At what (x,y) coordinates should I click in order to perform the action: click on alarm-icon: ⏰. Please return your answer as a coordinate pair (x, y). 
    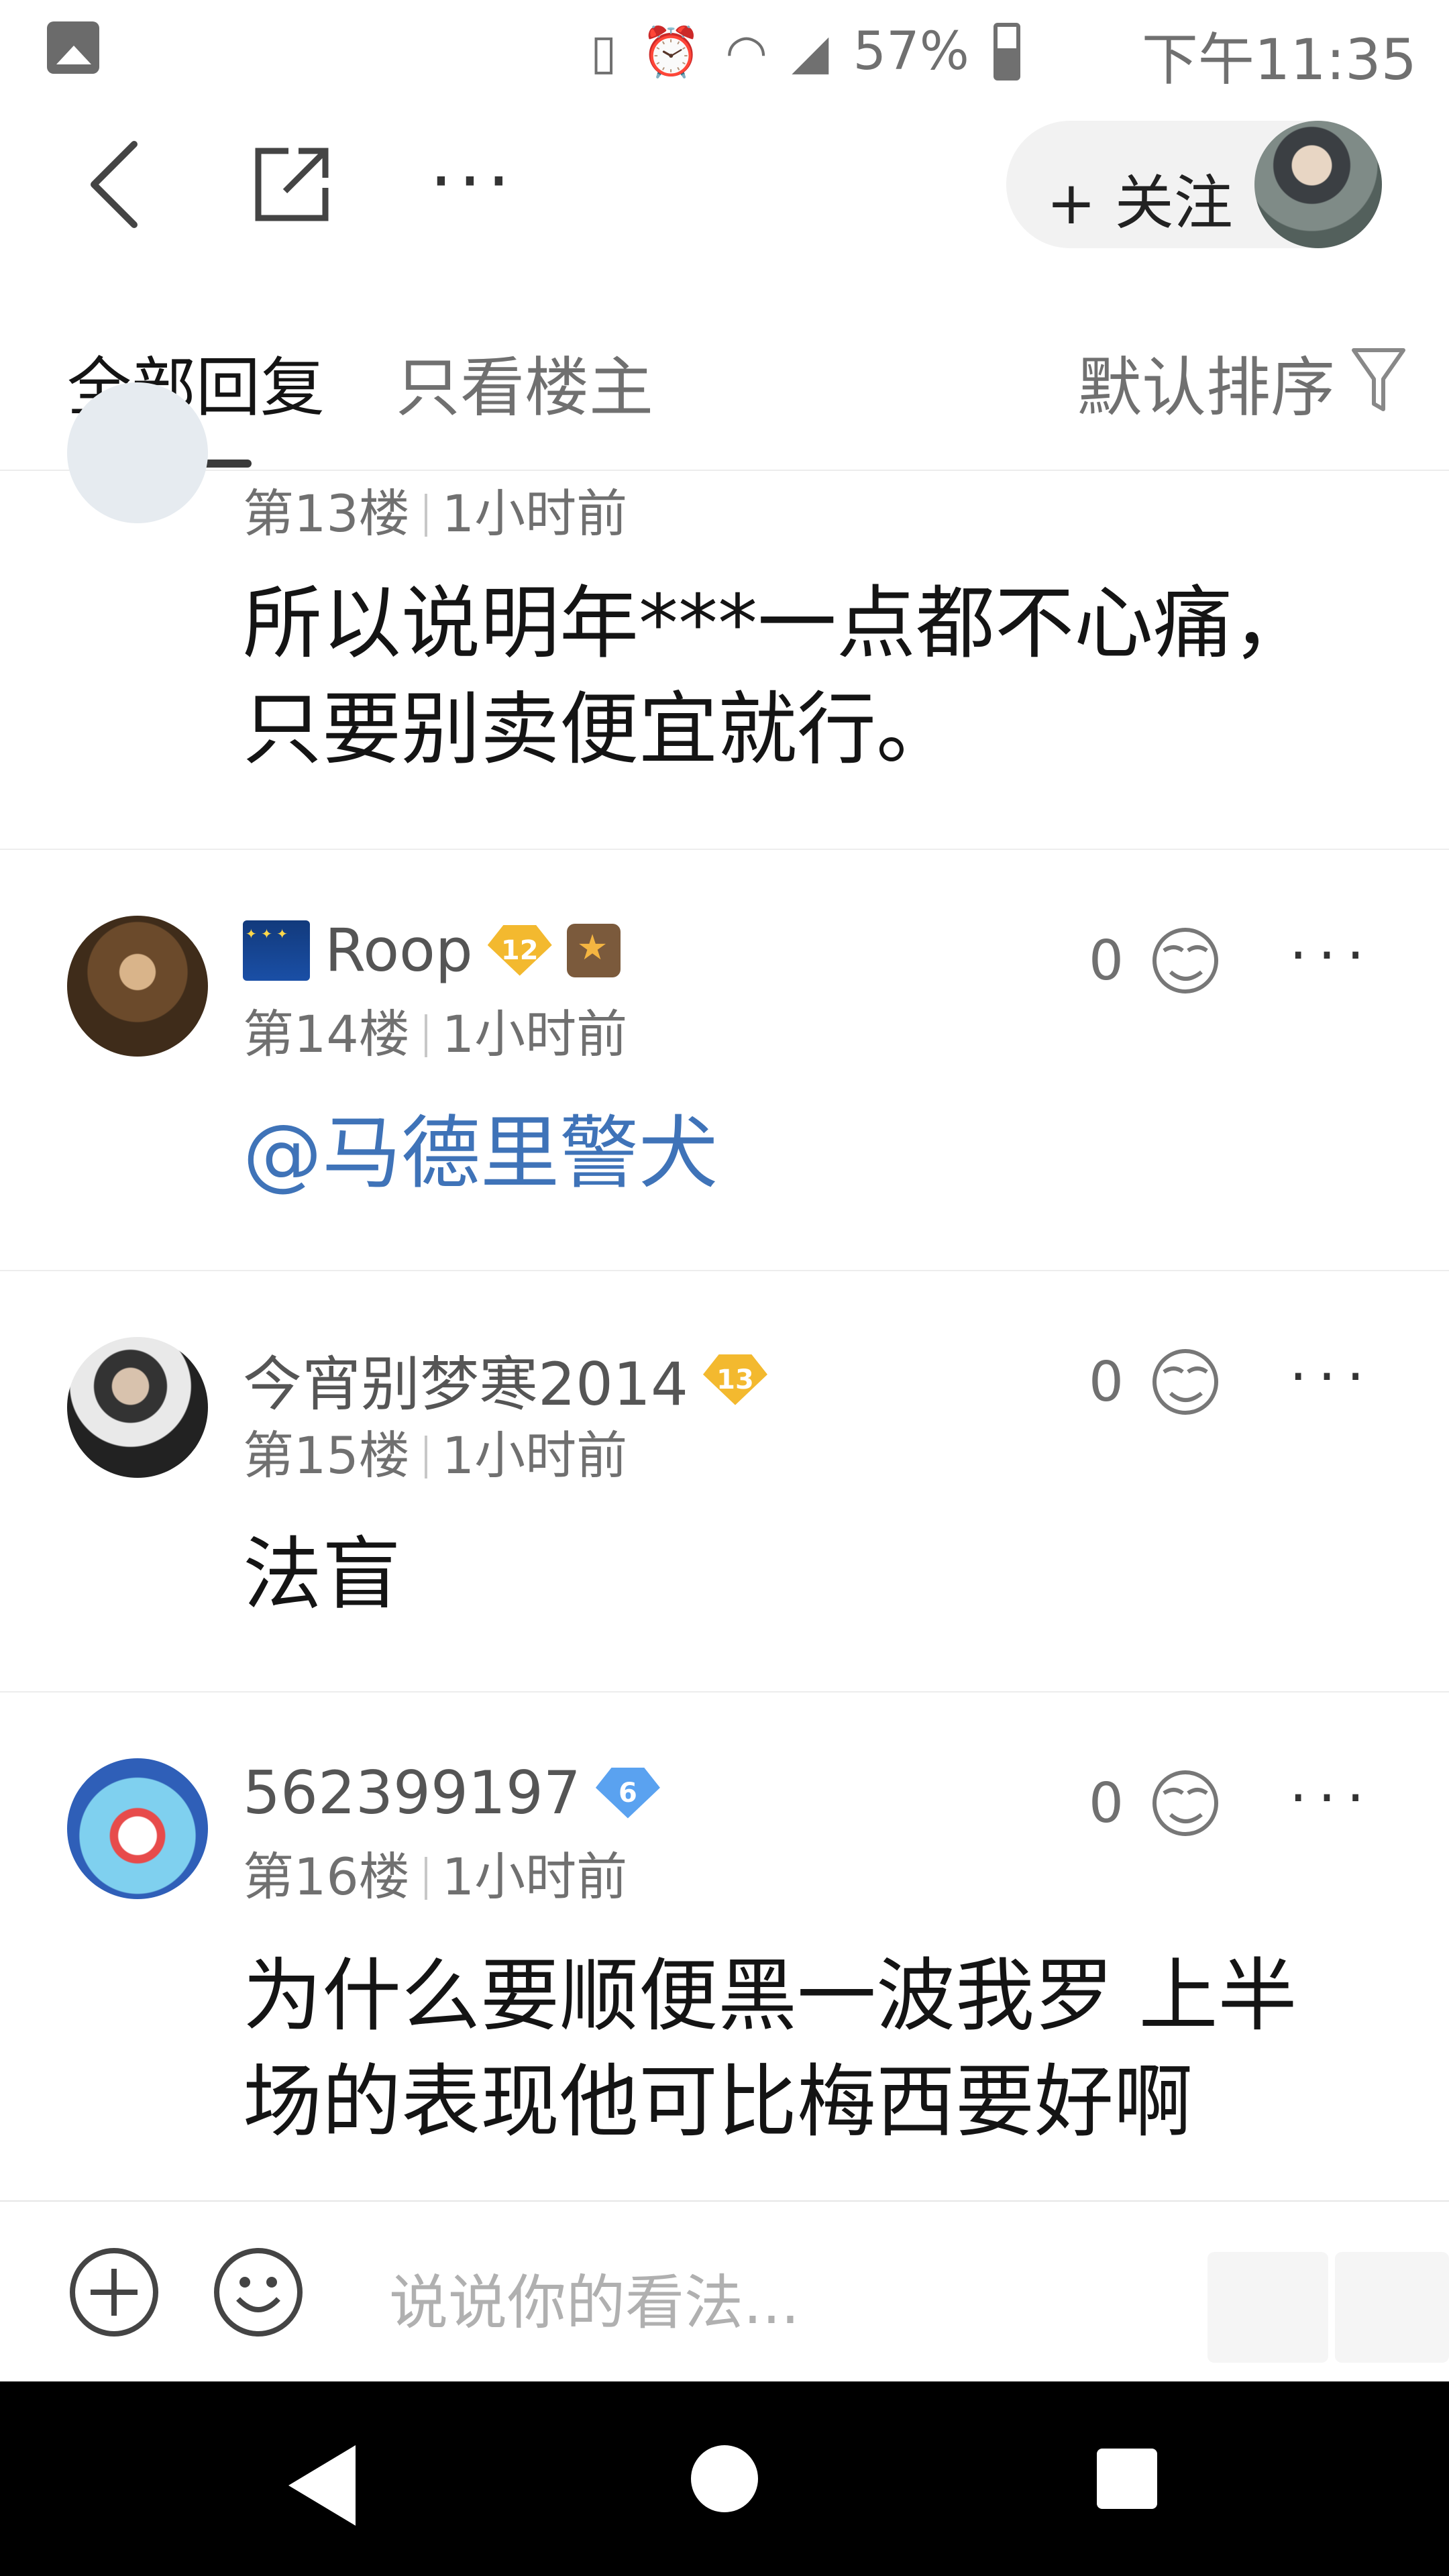
    Looking at the image, I should click on (671, 51).